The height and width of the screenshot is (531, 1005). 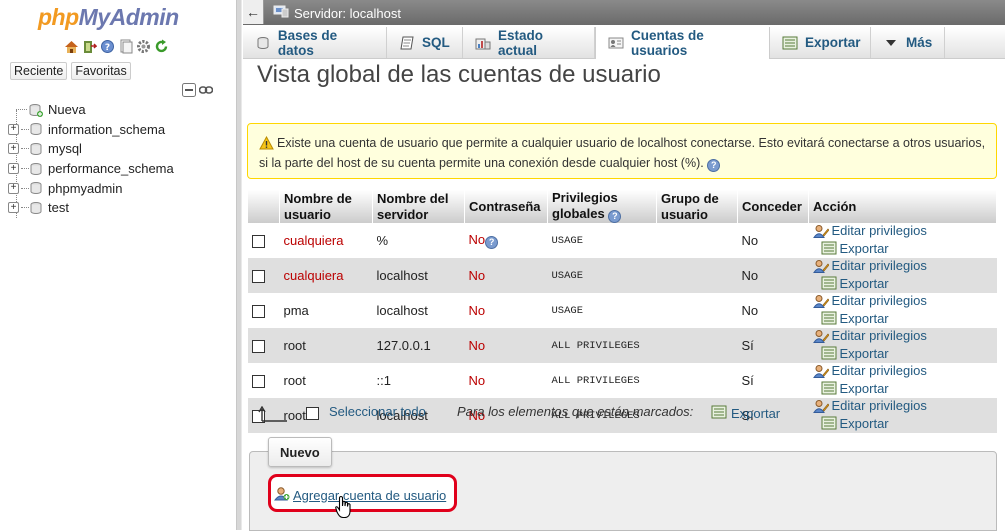 What do you see at coordinates (773, 206) in the screenshot?
I see `header-grant: Conceder` at bounding box center [773, 206].